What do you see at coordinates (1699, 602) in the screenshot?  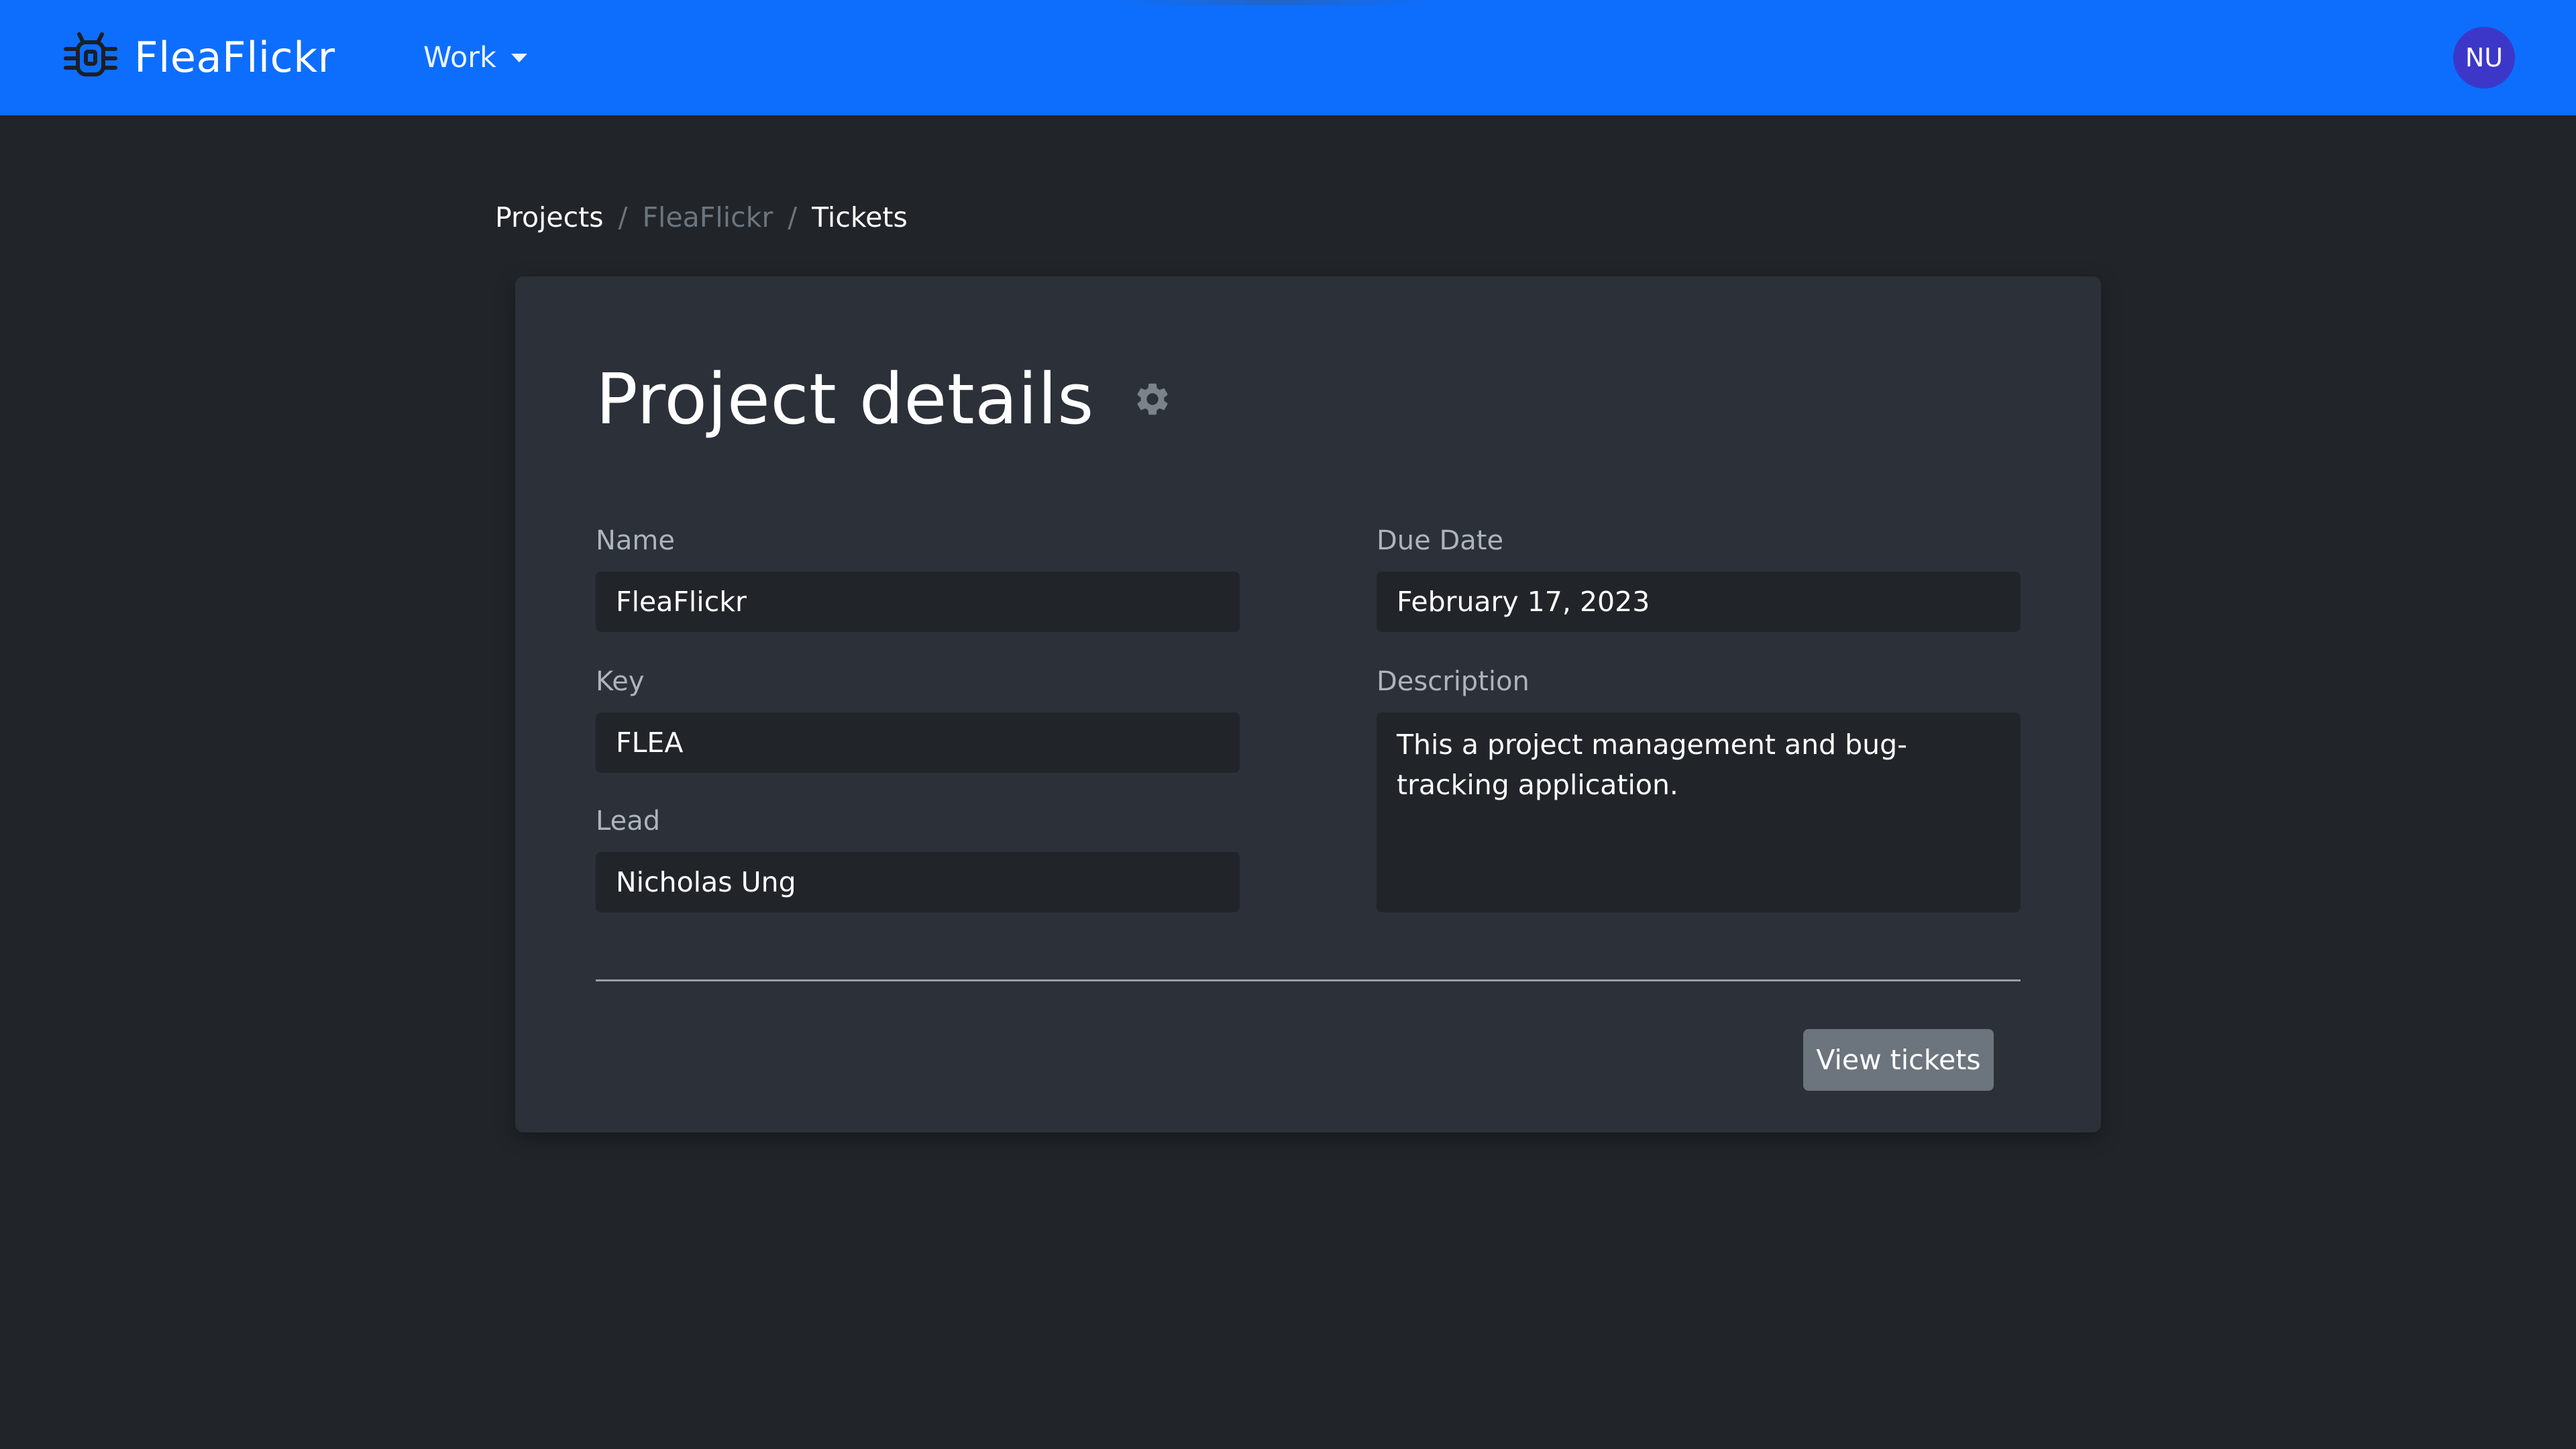 I see `due-date-field` at bounding box center [1699, 602].